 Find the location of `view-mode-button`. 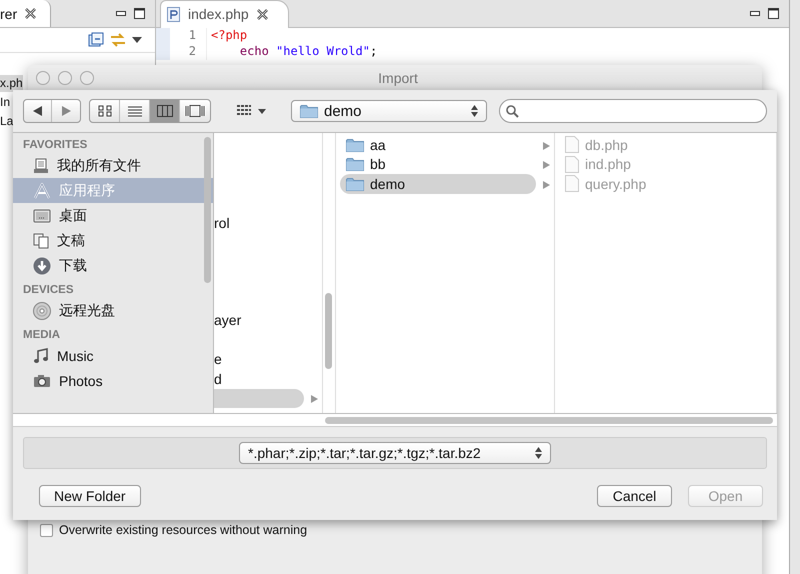

view-mode-button is located at coordinates (165, 111).